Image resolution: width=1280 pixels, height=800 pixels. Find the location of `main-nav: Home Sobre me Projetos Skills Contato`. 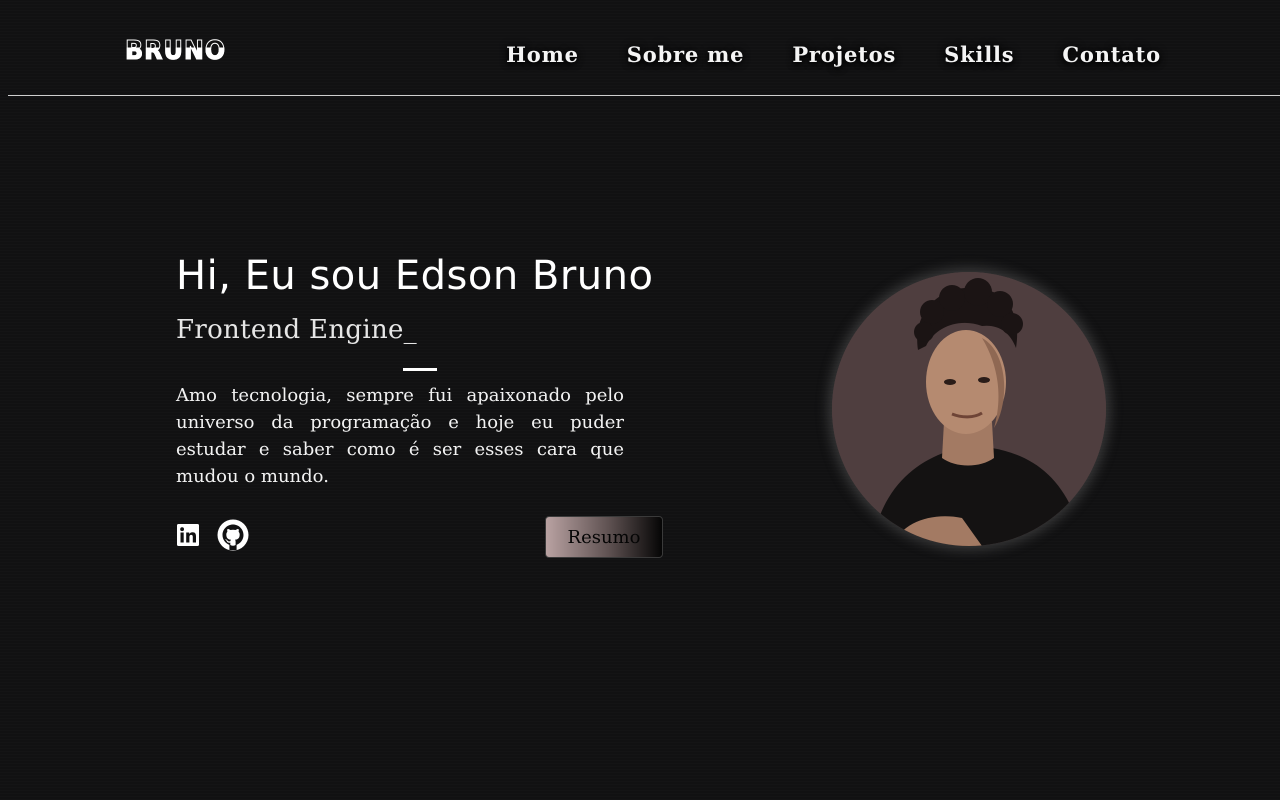

main-nav: Home Sobre me Projetos Skills Contato is located at coordinates (833, 55).